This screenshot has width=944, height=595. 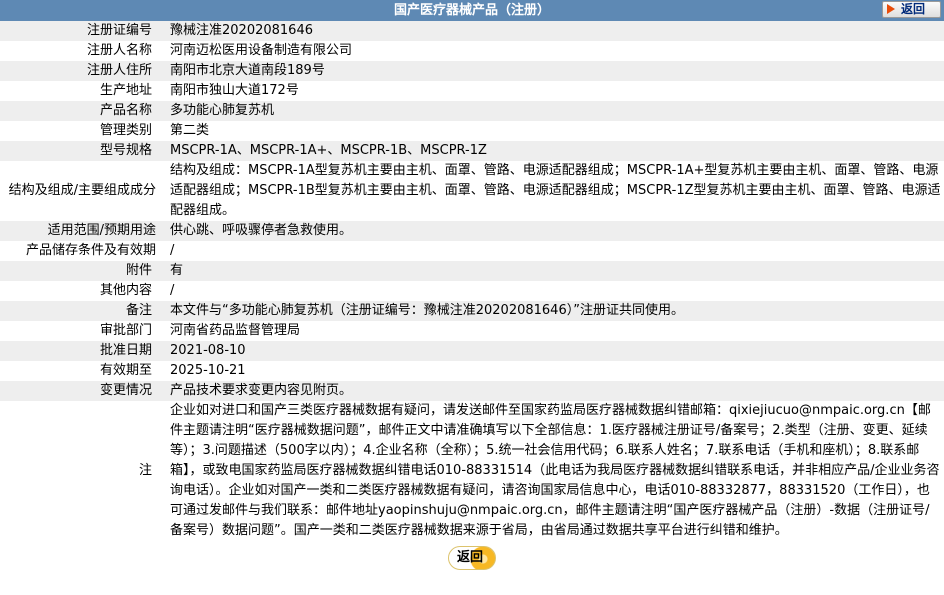 I want to click on page-header: 国产医疗器械产品（注册） 返回, so click(x=472, y=10).